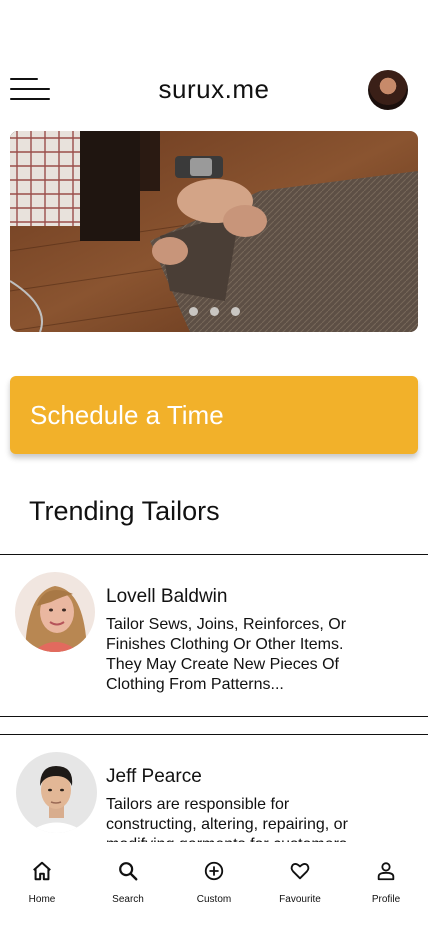  I want to click on nav-home-label: Home, so click(42, 899).